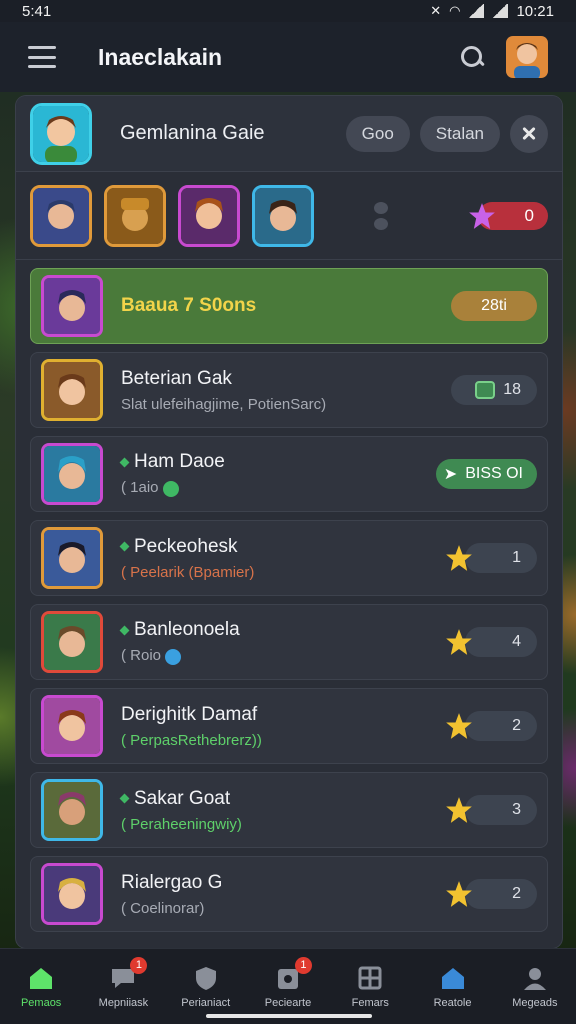 The height and width of the screenshot is (1024, 576). What do you see at coordinates (288, 11) in the screenshot?
I see `status-bar: 5:41 ✕ ◠ 10:21` at bounding box center [288, 11].